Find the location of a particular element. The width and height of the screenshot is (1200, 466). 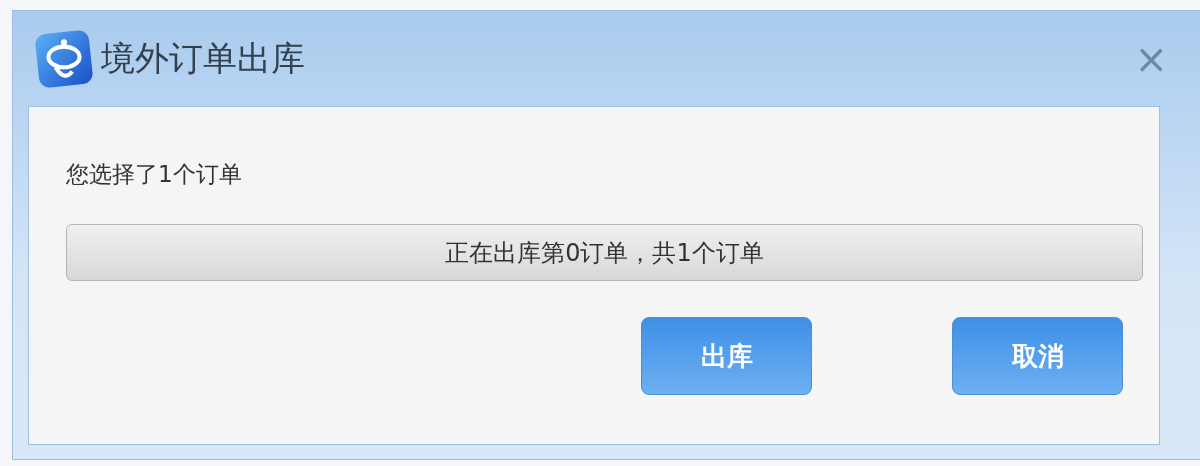

outbound-button: 出库 is located at coordinates (726, 356).